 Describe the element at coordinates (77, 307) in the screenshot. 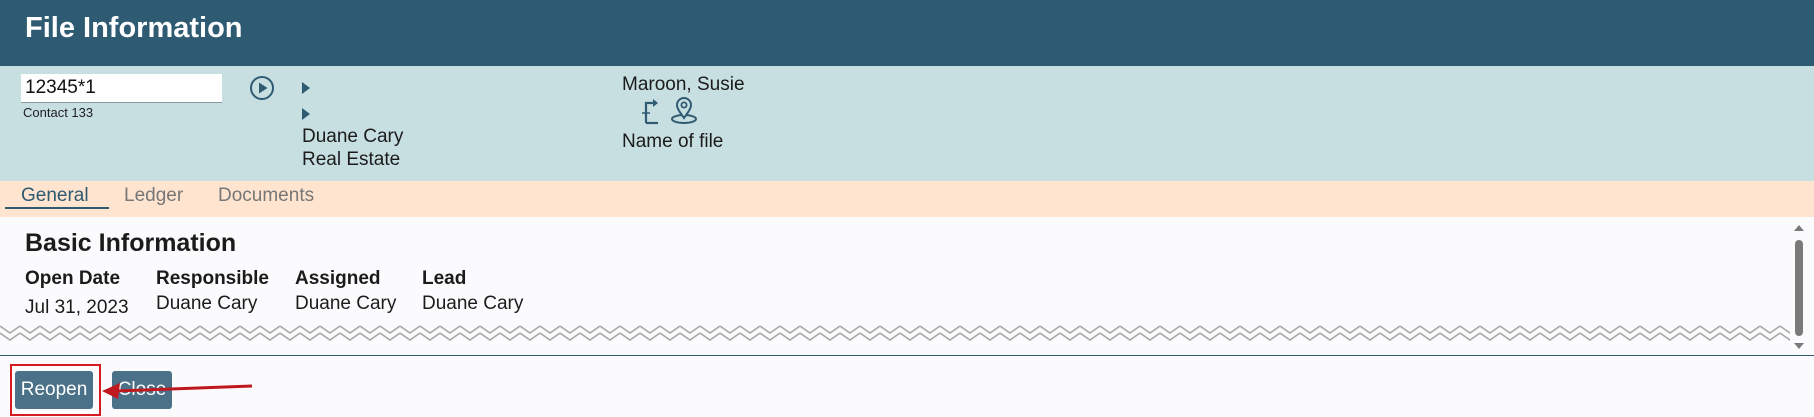

I see `field-value: Jul 31, 2023` at that location.